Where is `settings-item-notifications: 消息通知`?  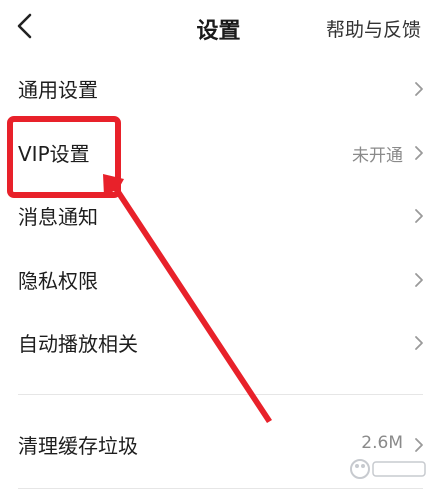 settings-item-notifications: 消息通知 is located at coordinates (218, 216).